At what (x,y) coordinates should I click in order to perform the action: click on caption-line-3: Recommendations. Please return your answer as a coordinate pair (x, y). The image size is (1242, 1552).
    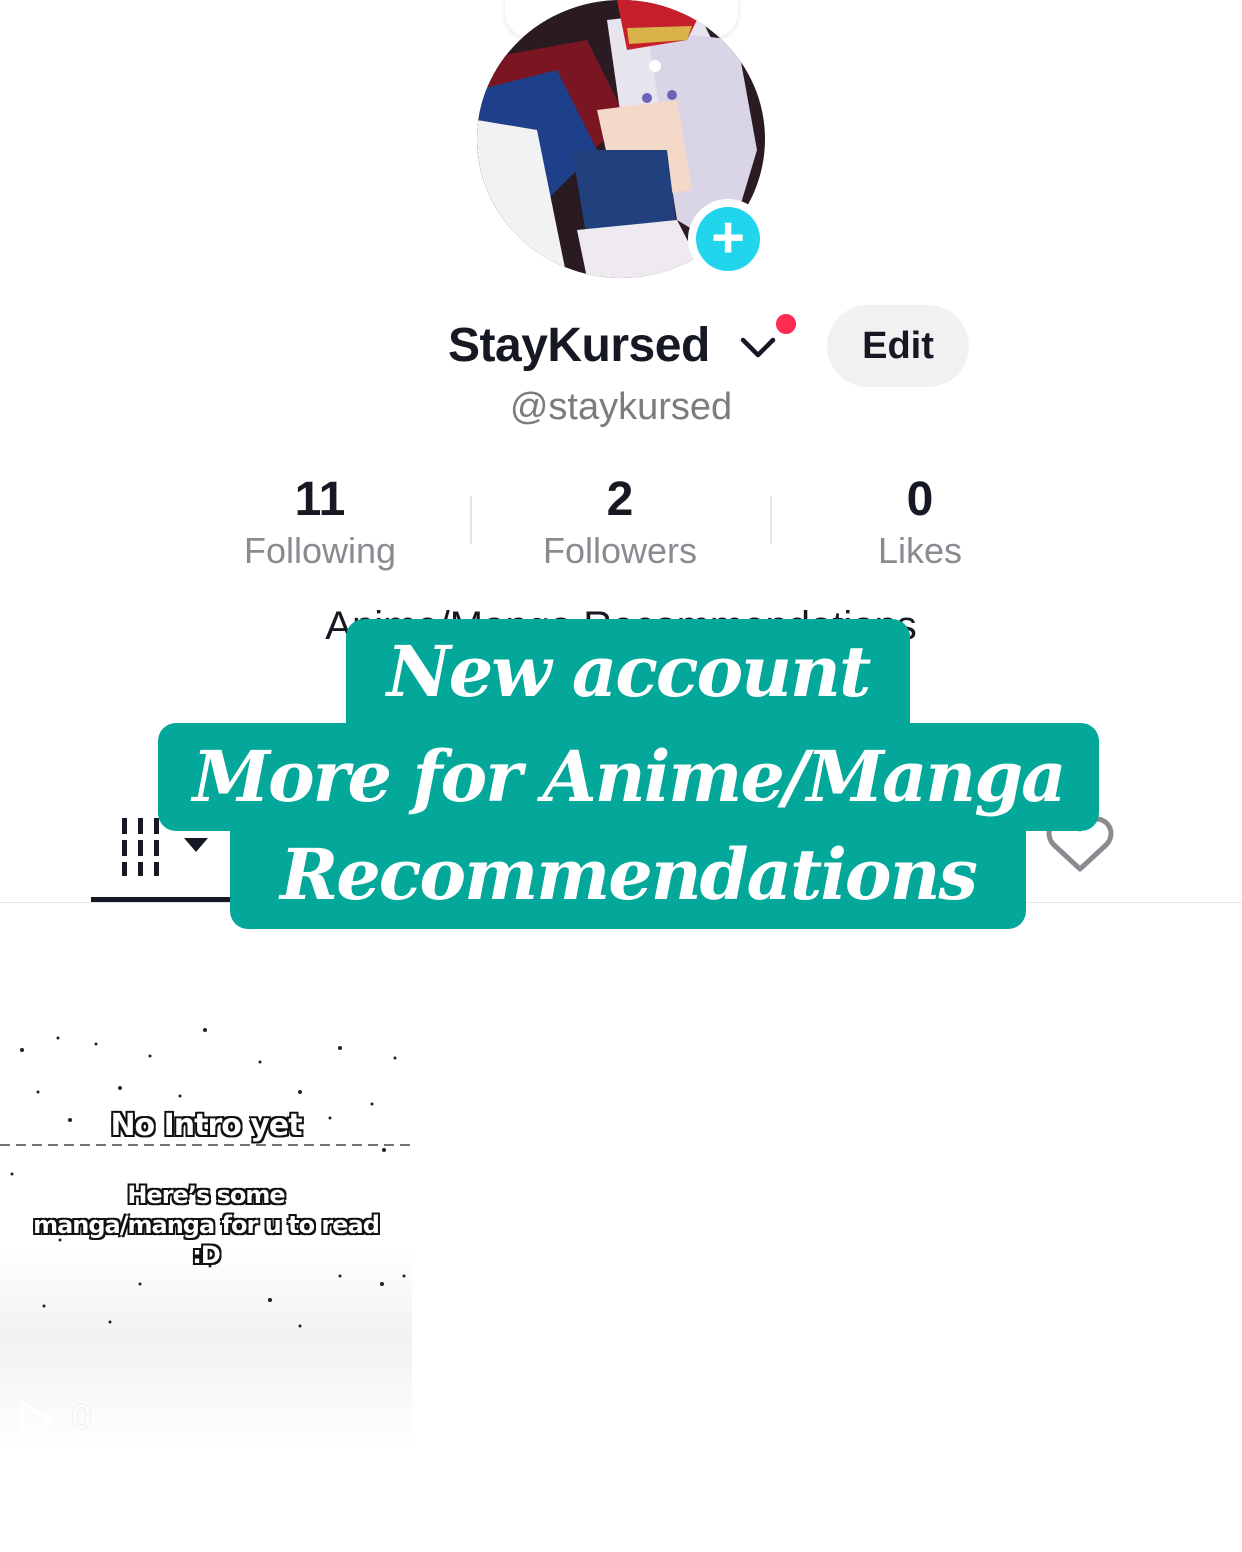
    Looking at the image, I should click on (628, 879).